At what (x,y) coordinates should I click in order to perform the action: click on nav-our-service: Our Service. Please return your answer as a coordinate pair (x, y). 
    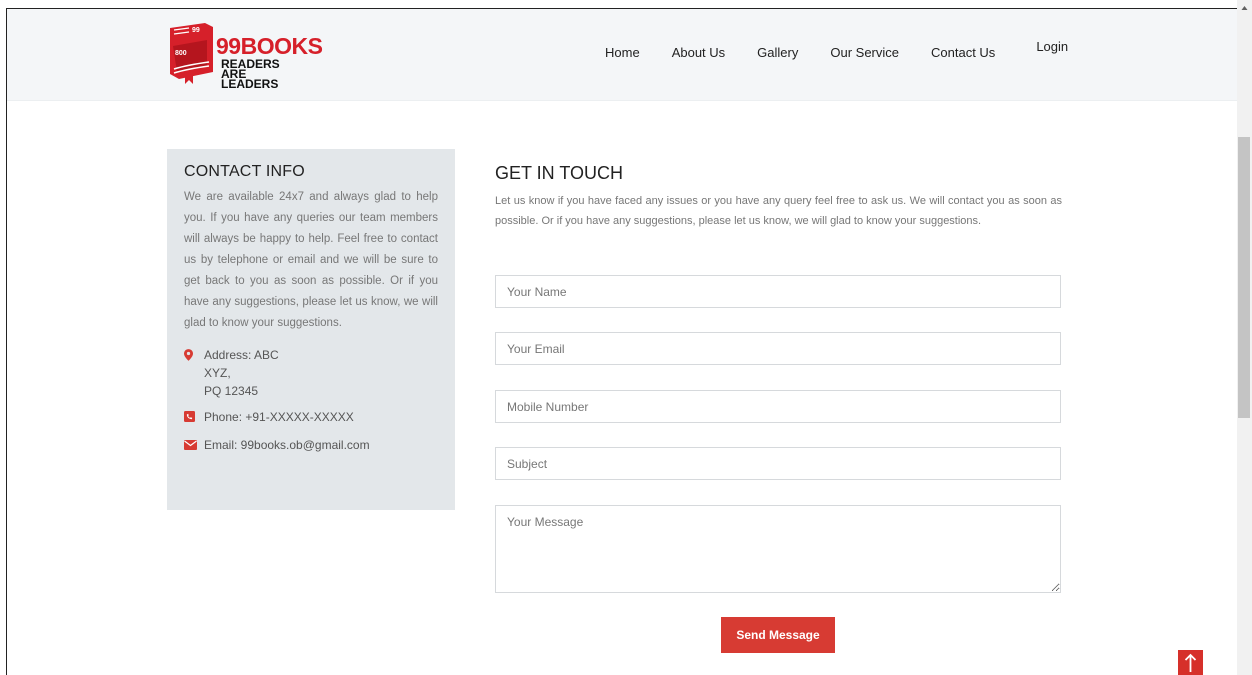
    Looking at the image, I should click on (864, 52).